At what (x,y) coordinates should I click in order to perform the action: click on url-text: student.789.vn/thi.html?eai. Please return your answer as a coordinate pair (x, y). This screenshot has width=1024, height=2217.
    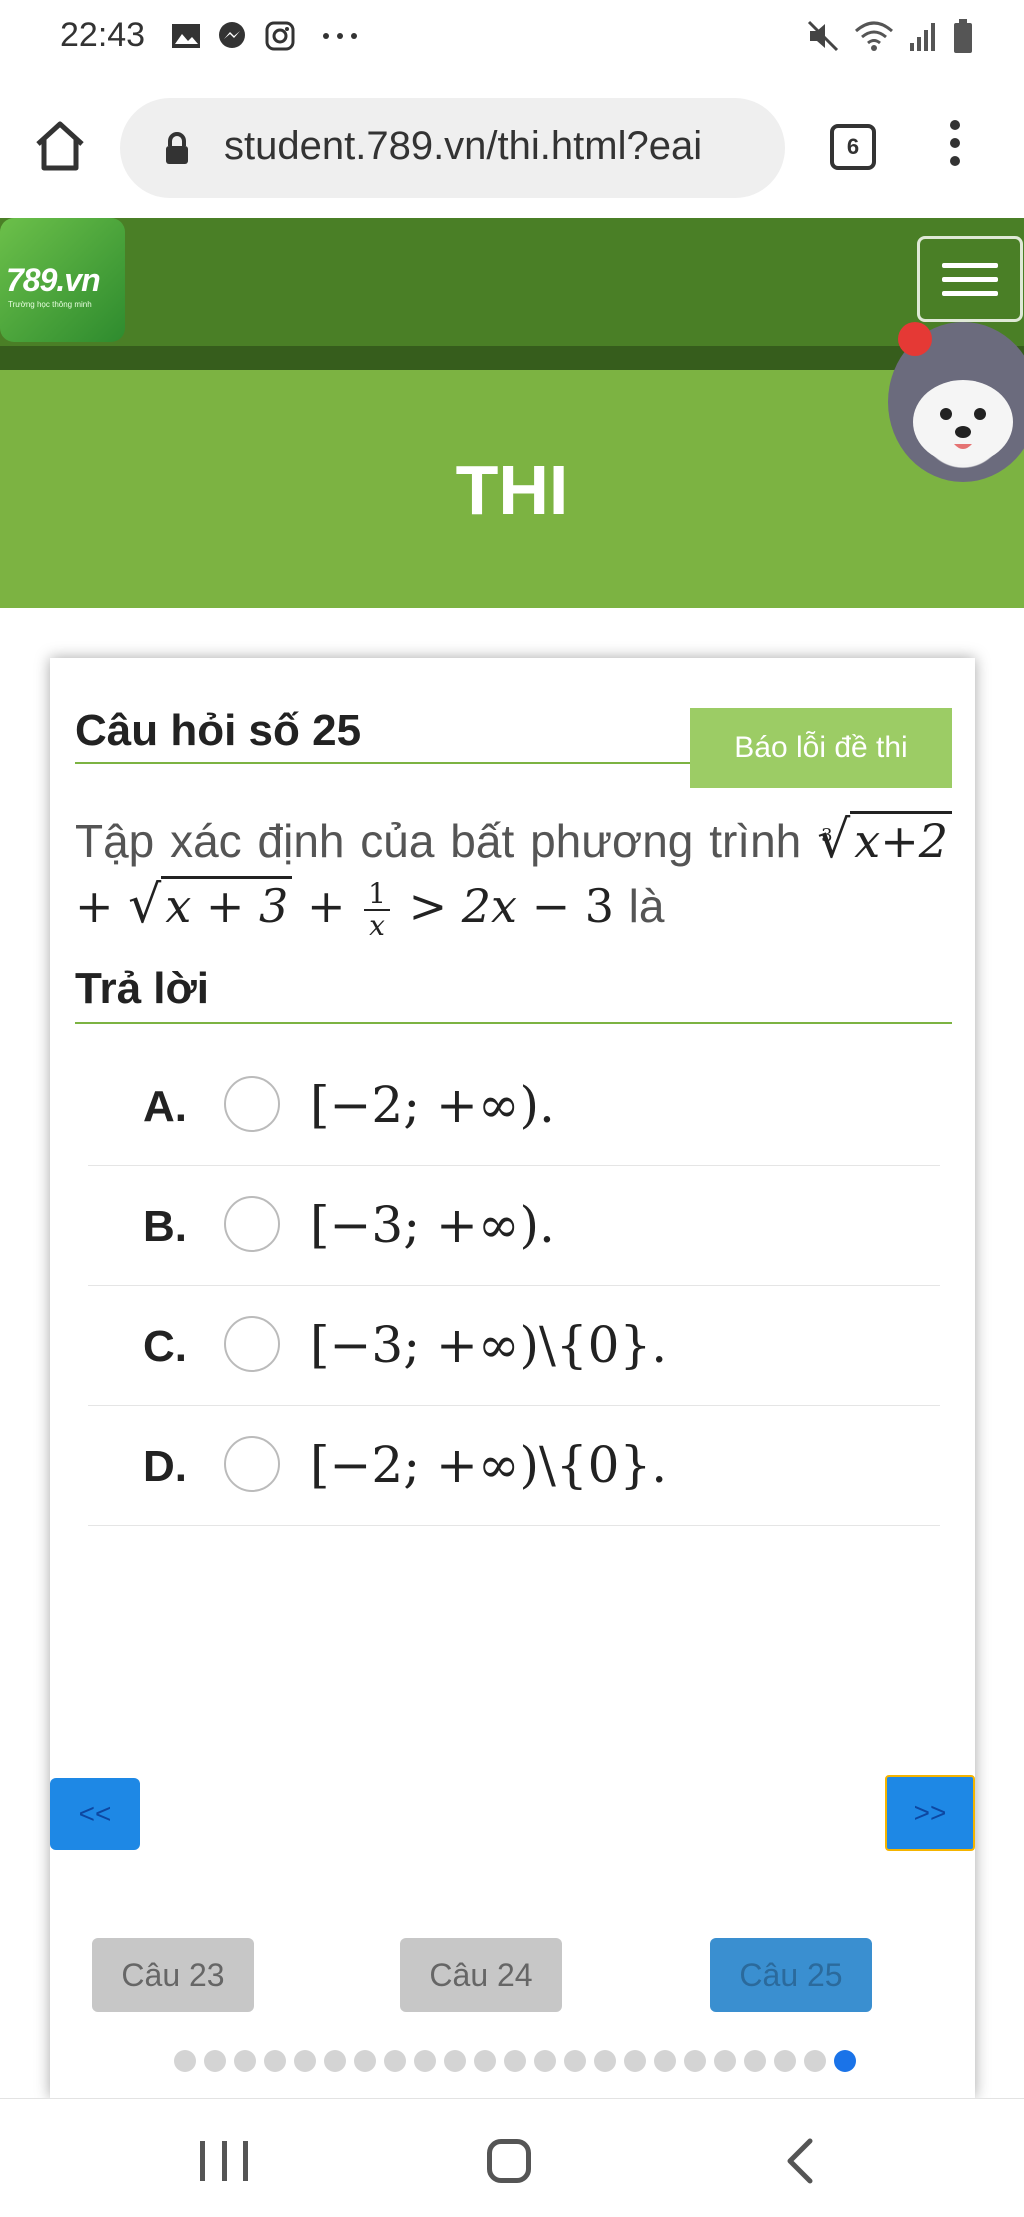
    Looking at the image, I should click on (463, 146).